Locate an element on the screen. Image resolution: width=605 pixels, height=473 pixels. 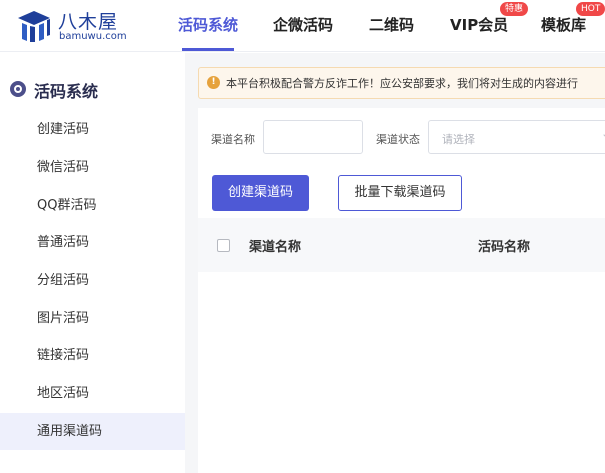
system-icon is located at coordinates (18, 89).